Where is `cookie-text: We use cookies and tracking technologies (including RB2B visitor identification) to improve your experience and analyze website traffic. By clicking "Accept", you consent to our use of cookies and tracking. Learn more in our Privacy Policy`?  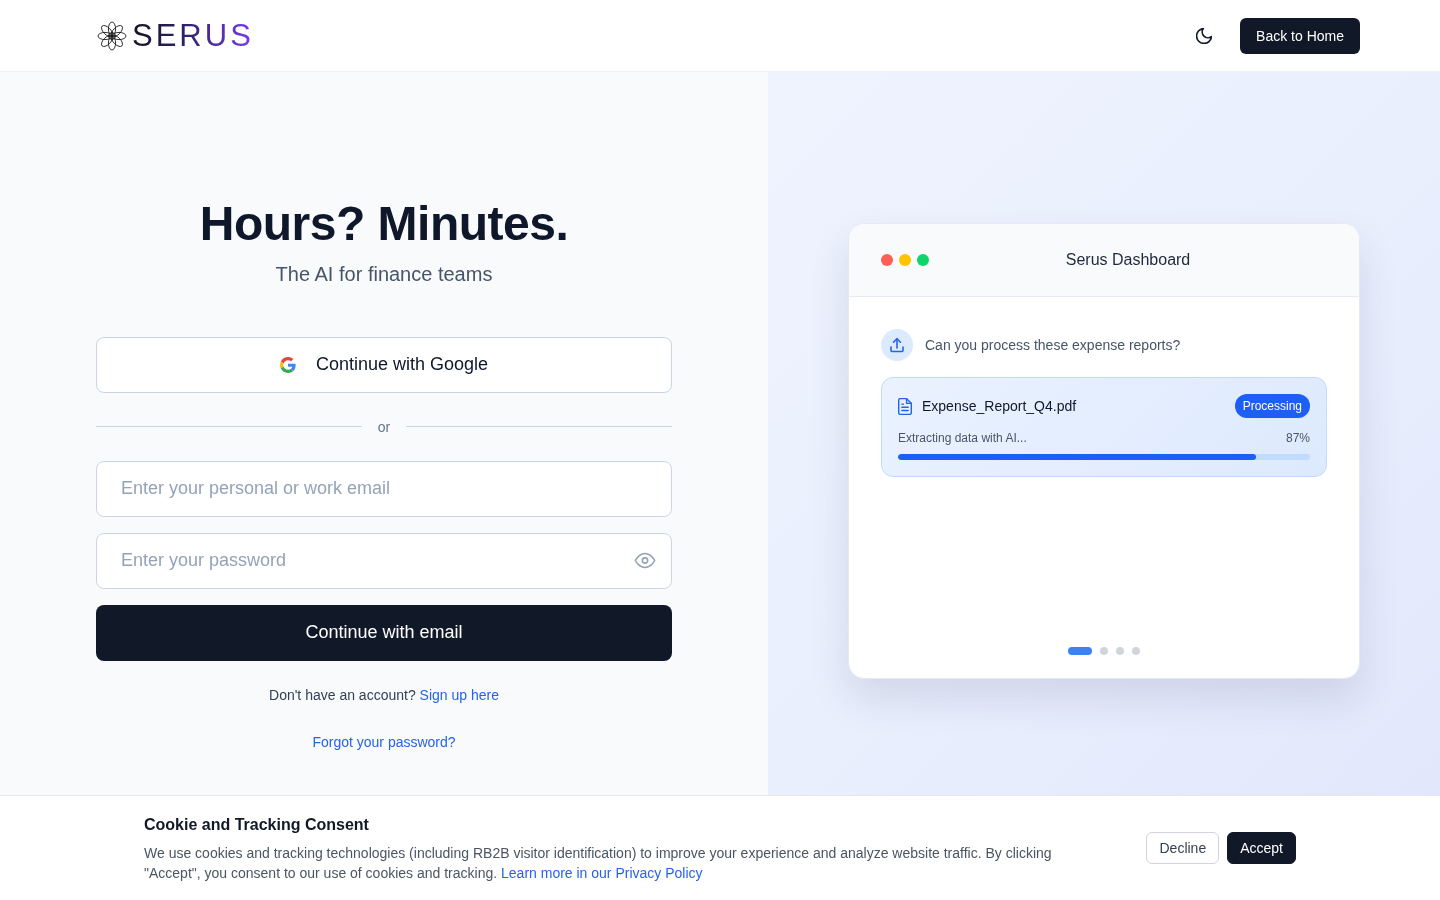
cookie-text: We use cookies and tracking technologies (including RB2B visitor identification) to improve your experience and analyze website traffic. By clicking "Accept", you consent to our use of cookies and tracking. Learn more in our Privacy Policy is located at coordinates (598, 863).